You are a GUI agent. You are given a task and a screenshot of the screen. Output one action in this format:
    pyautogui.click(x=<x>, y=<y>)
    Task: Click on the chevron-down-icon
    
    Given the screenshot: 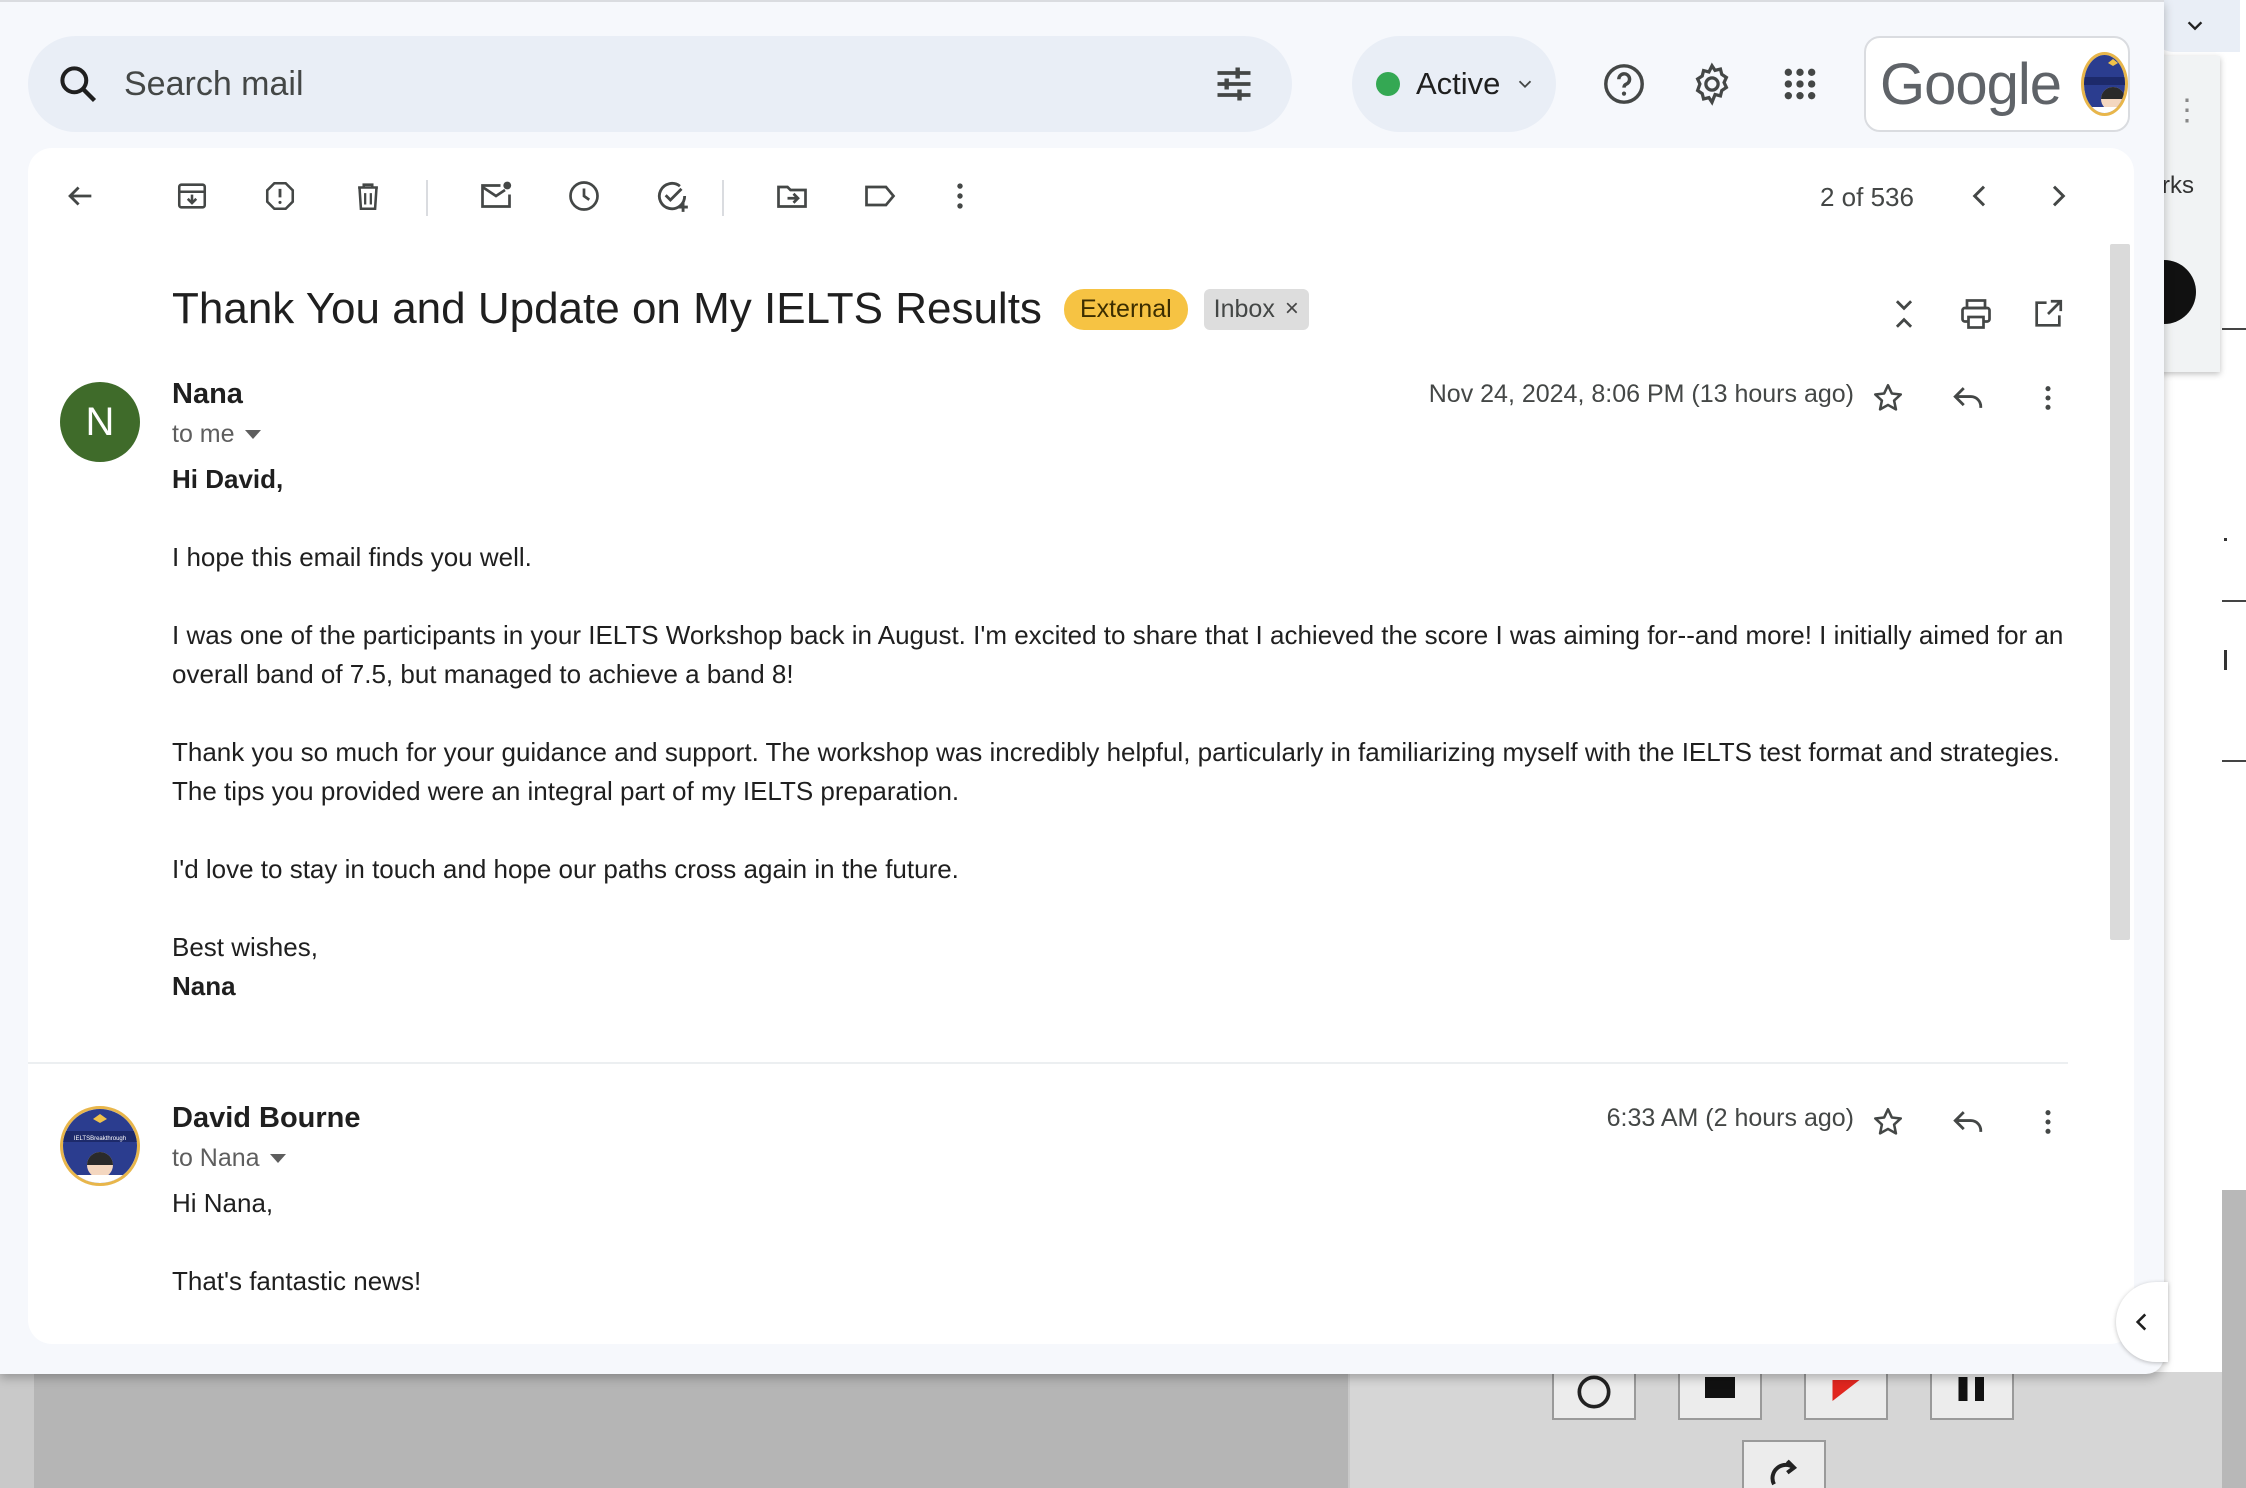 What is the action you would take?
    pyautogui.click(x=1525, y=84)
    